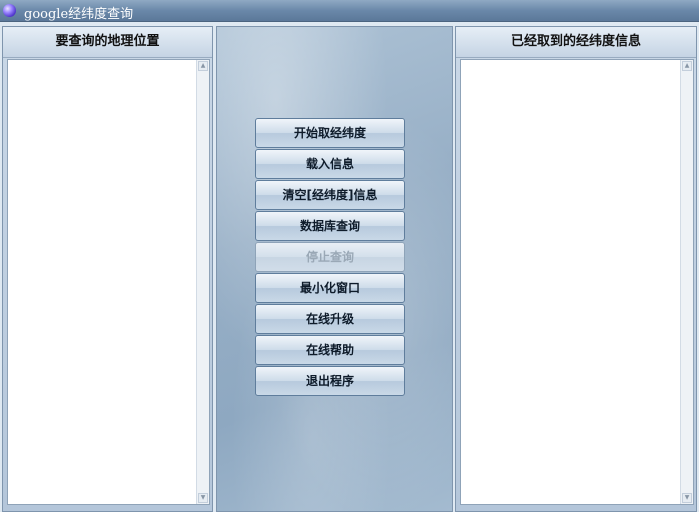  Describe the element at coordinates (330, 319) in the screenshot. I see `online-upgrade-button: 在线升级` at that location.